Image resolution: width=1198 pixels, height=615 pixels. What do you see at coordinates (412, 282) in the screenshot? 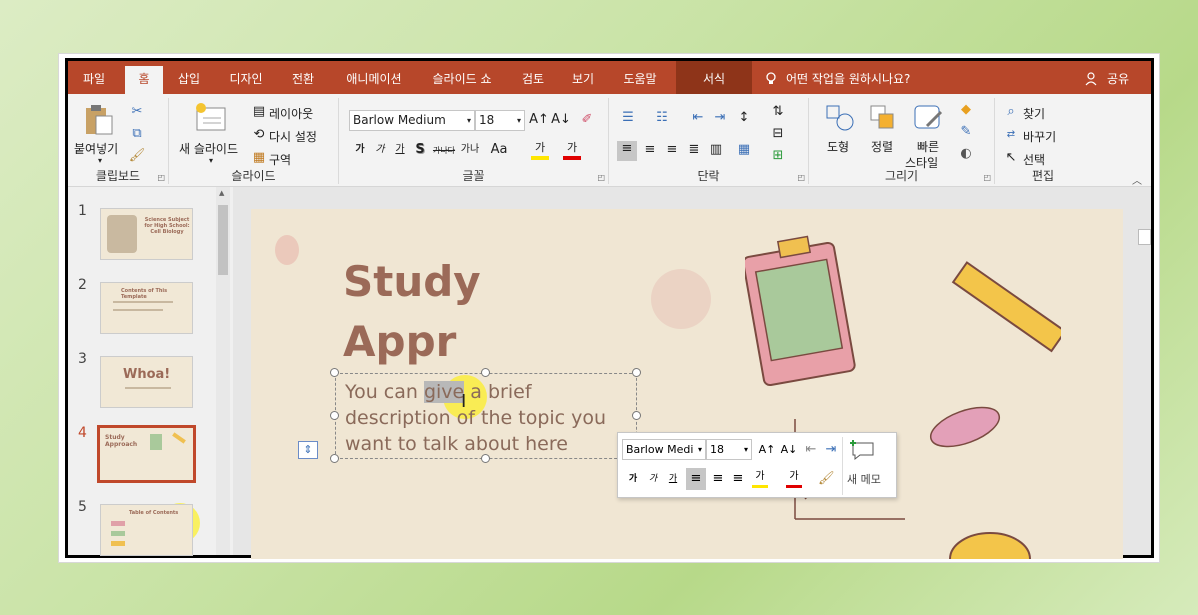
I see `slide-title-line-1: Study` at bounding box center [412, 282].